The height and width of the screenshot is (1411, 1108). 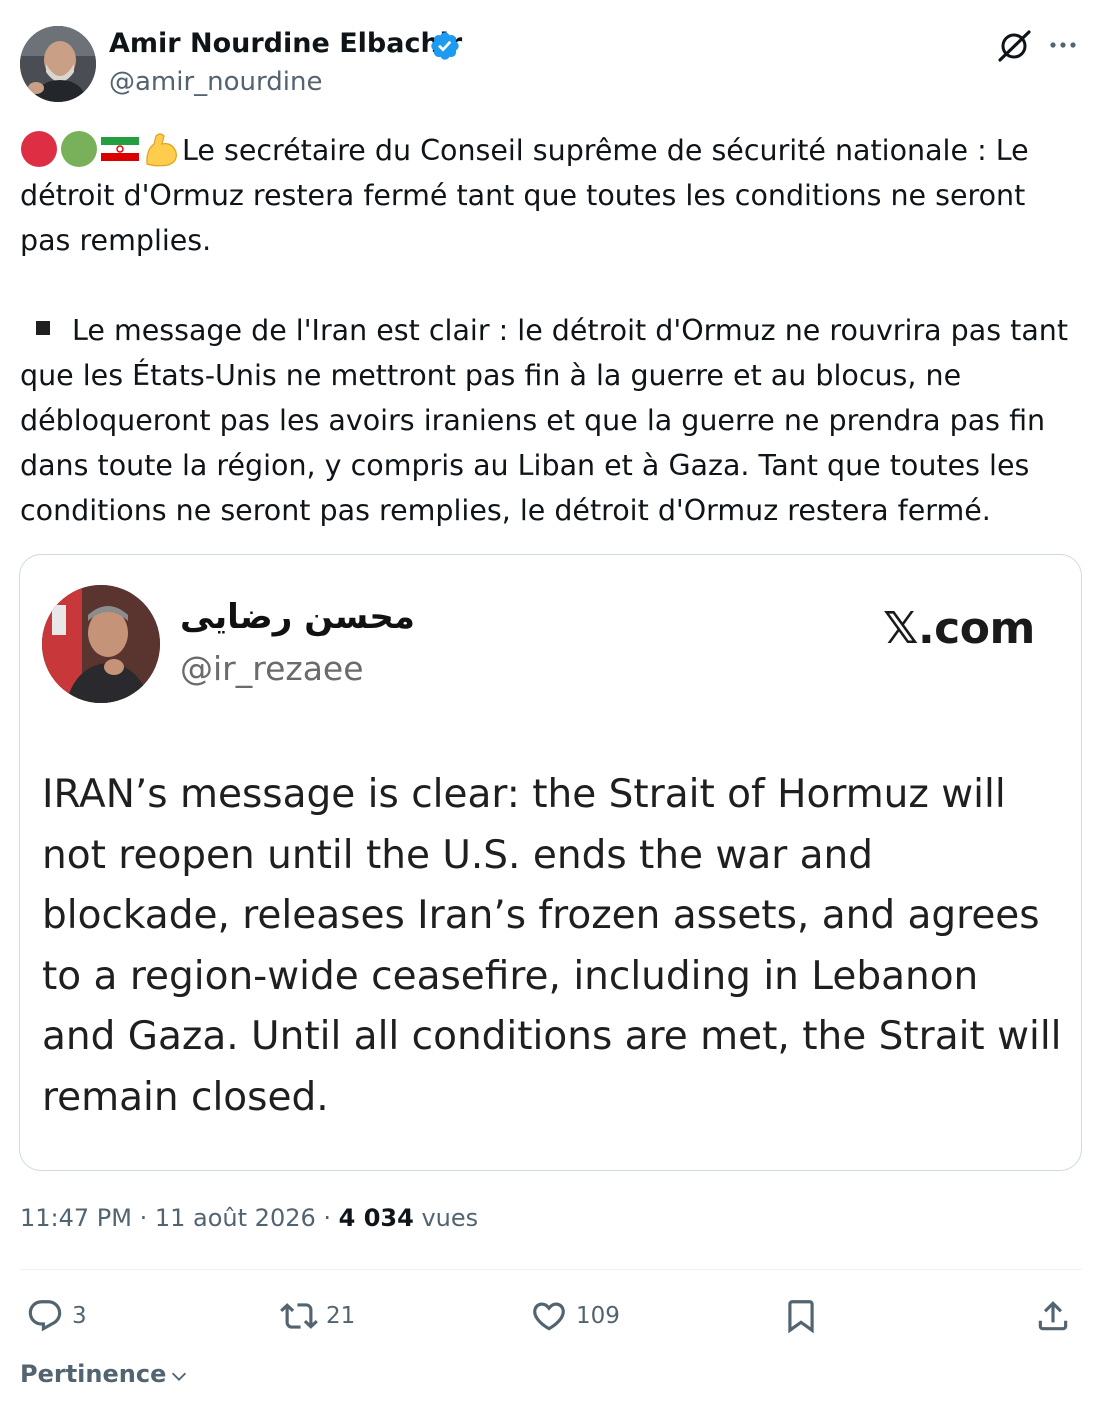 I want to click on reply-count: 3, so click(x=79, y=1316).